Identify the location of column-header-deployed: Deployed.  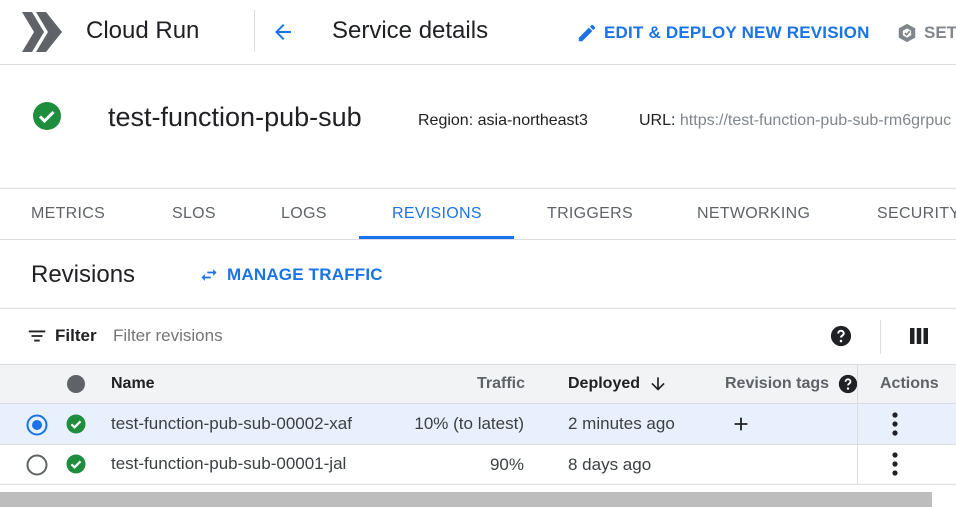
(618, 384).